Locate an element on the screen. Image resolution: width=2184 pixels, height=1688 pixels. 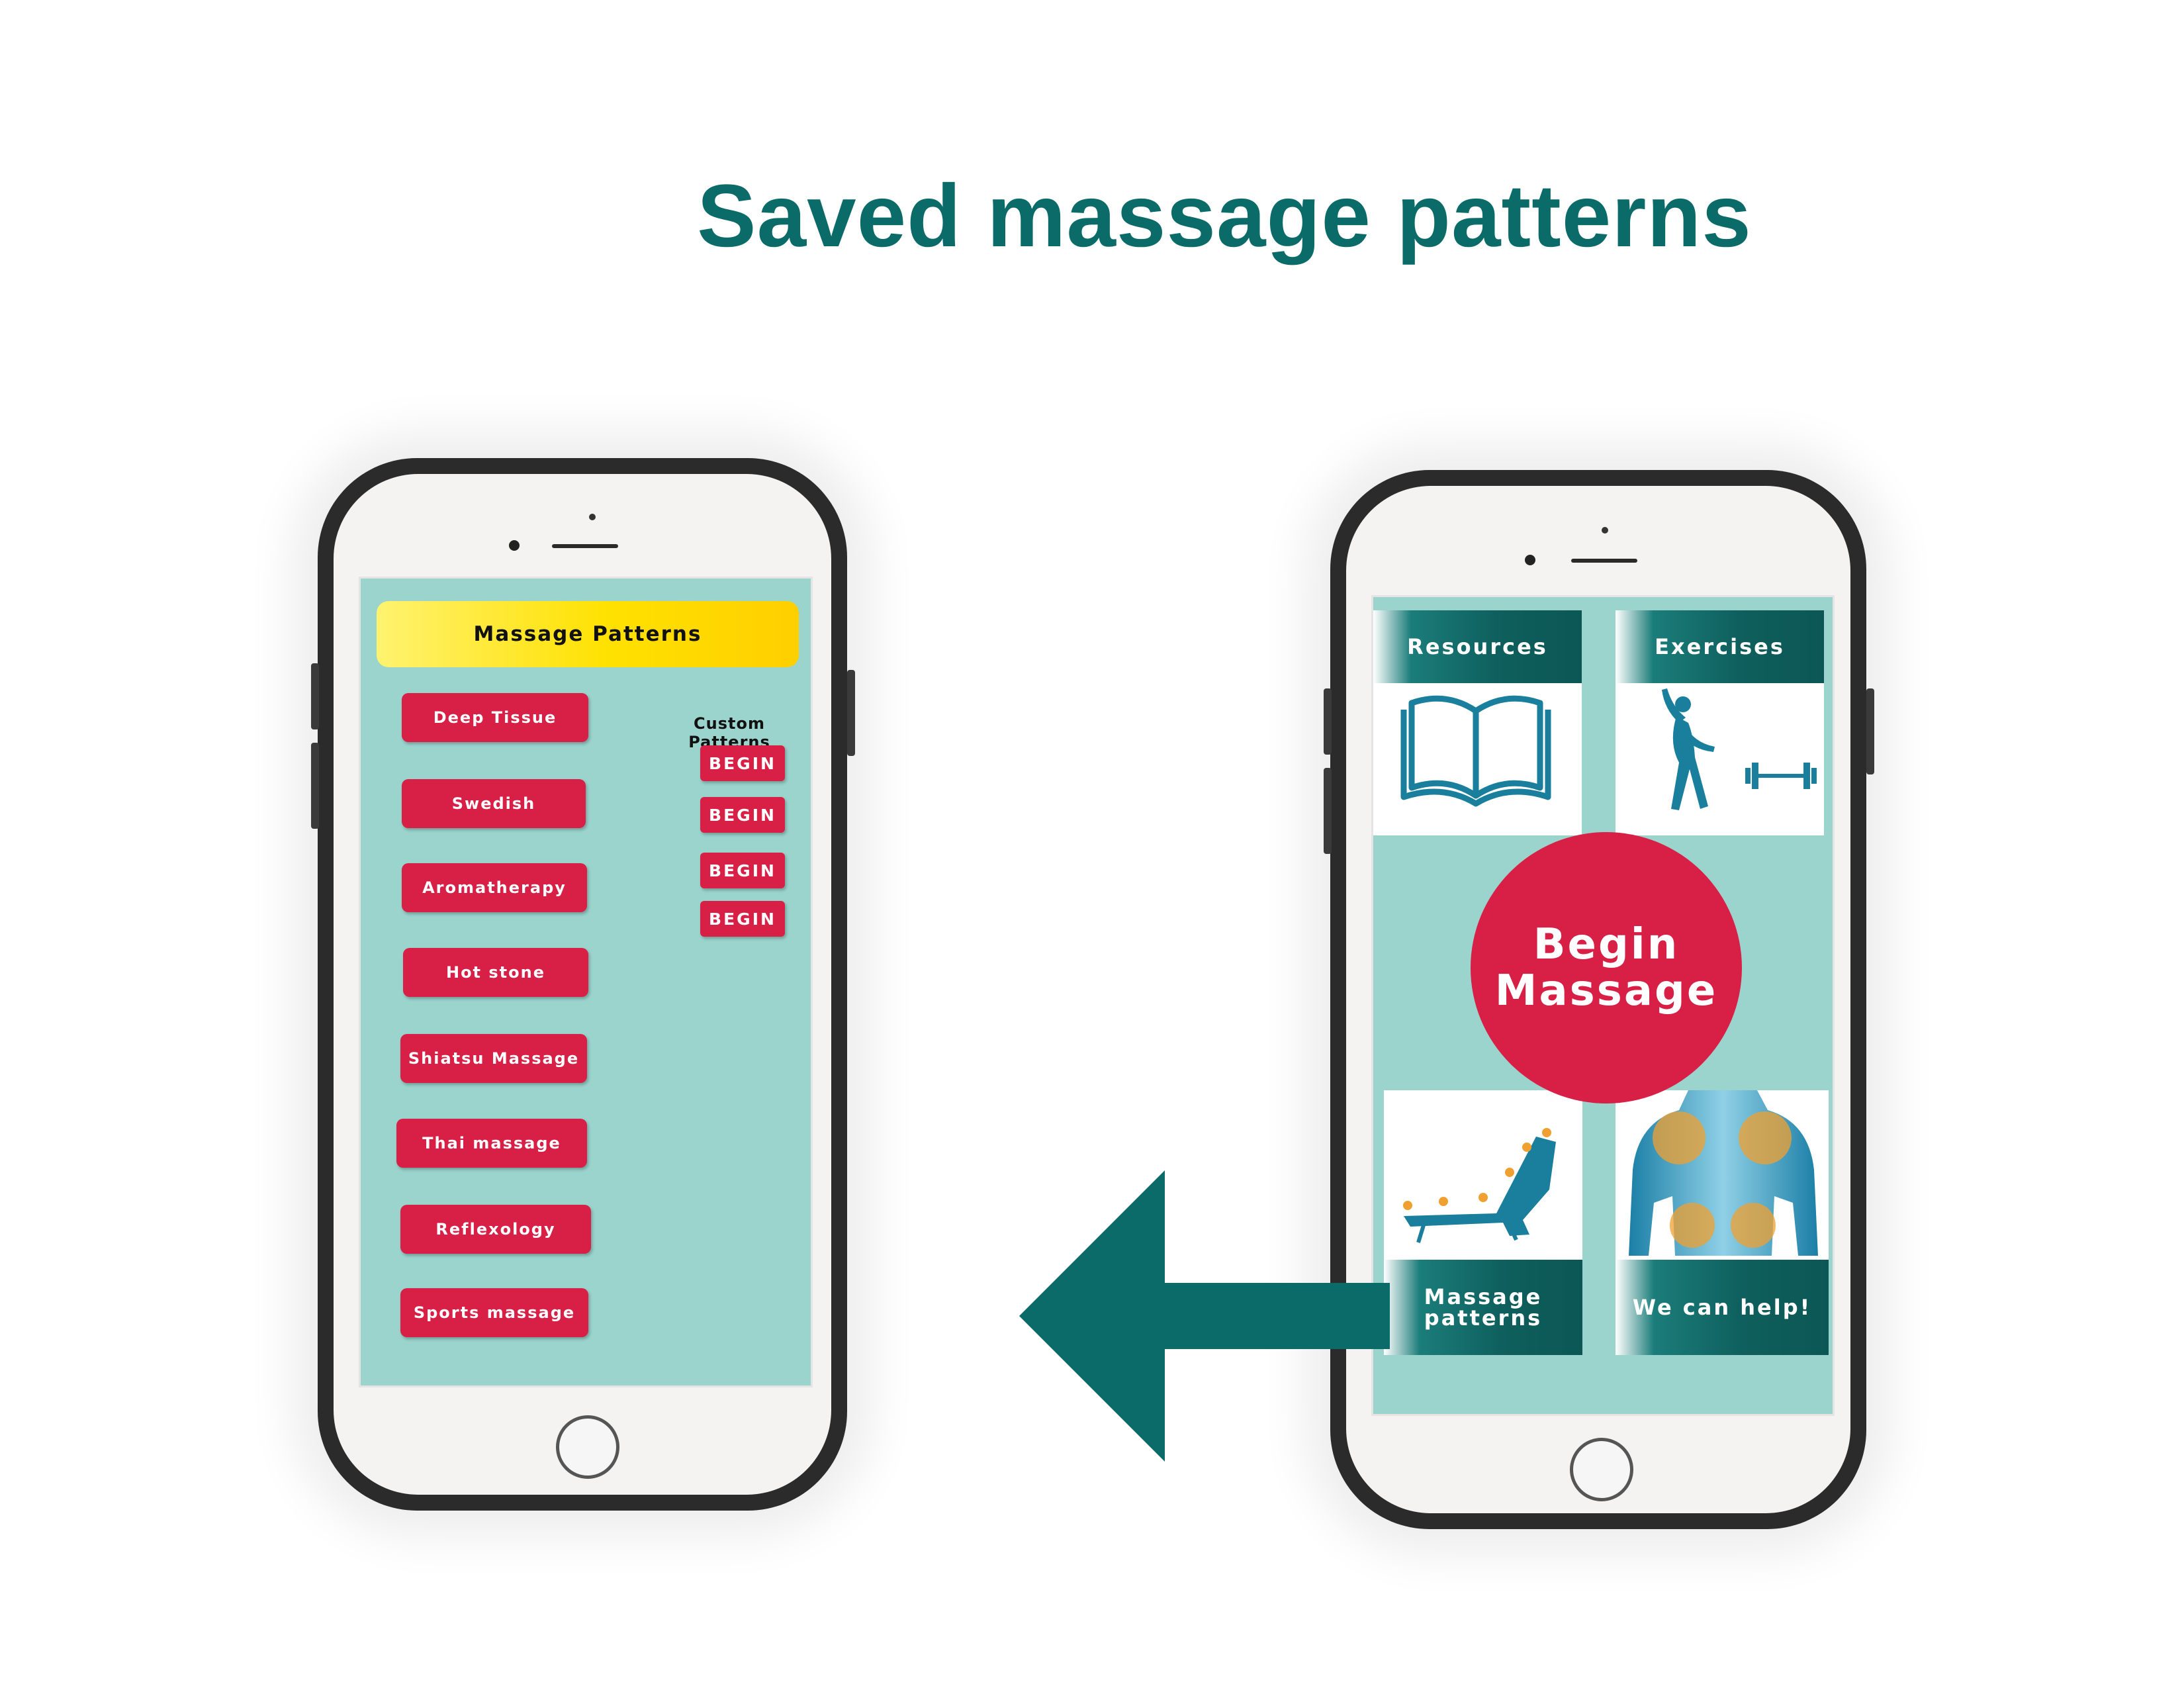
left-home-button is located at coordinates (587, 1447).